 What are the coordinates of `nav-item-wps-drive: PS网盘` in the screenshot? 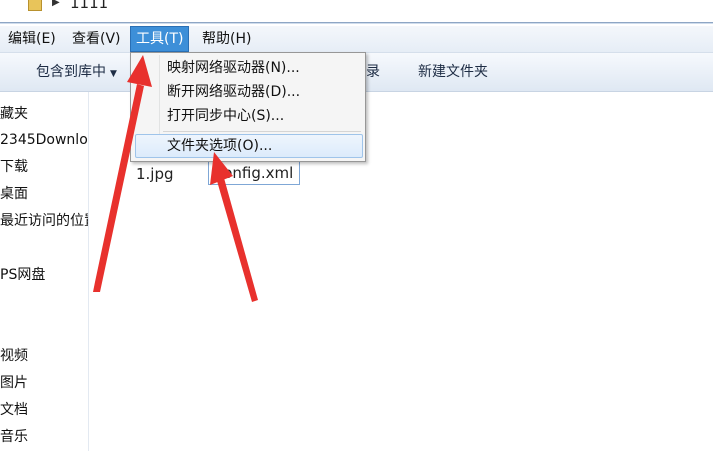 It's located at (22, 275).